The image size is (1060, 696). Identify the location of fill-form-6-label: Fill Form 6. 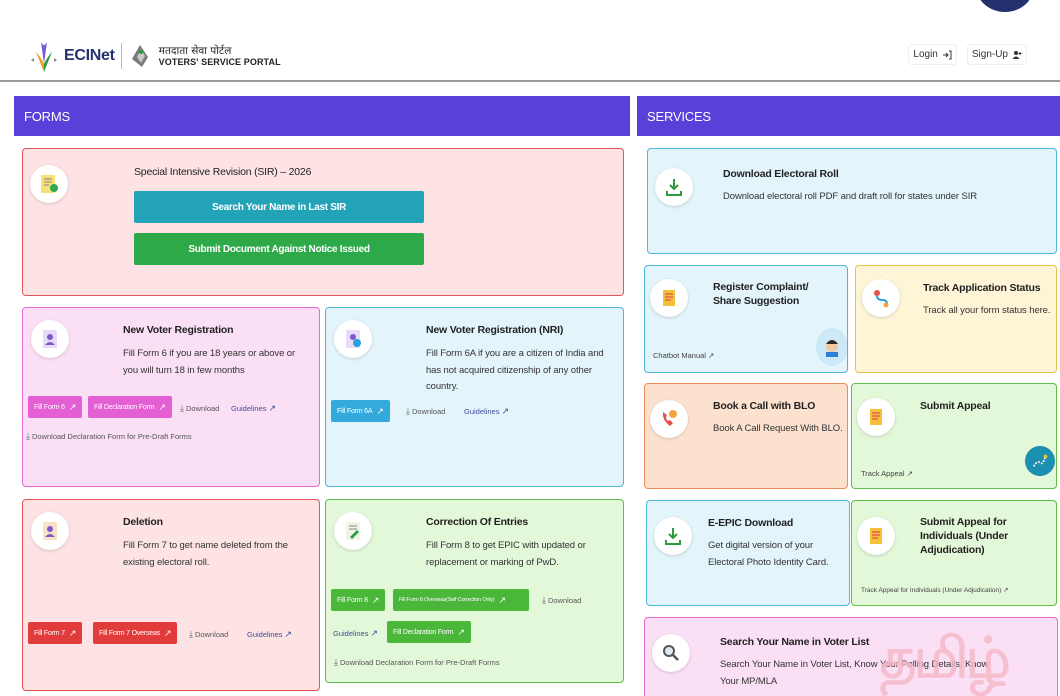
(49, 407).